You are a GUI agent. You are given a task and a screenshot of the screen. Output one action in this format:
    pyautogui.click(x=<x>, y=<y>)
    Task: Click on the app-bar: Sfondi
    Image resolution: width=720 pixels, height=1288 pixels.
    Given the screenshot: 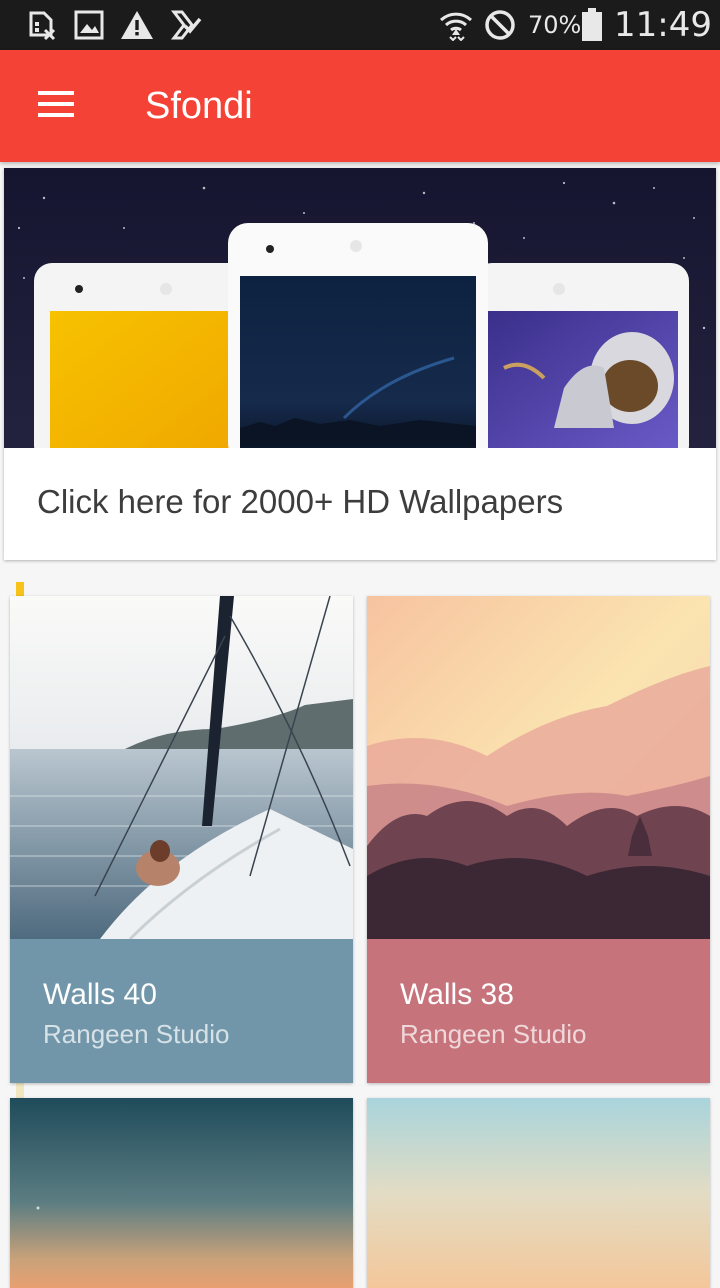 What is the action you would take?
    pyautogui.click(x=360, y=106)
    